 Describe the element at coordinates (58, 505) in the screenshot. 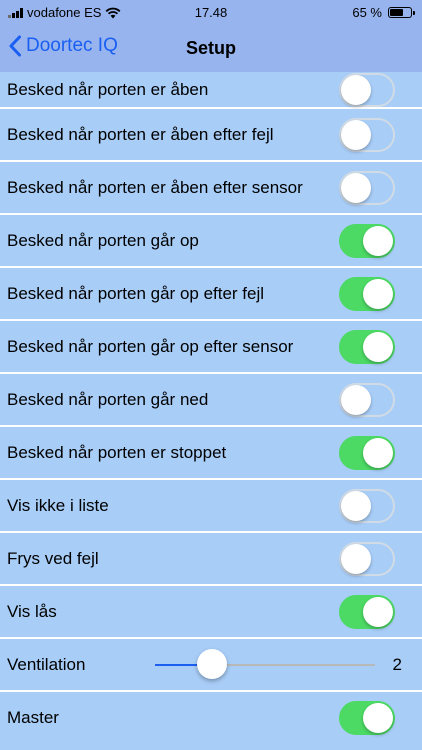

I see `setting-label: Vis ikke i liste` at that location.